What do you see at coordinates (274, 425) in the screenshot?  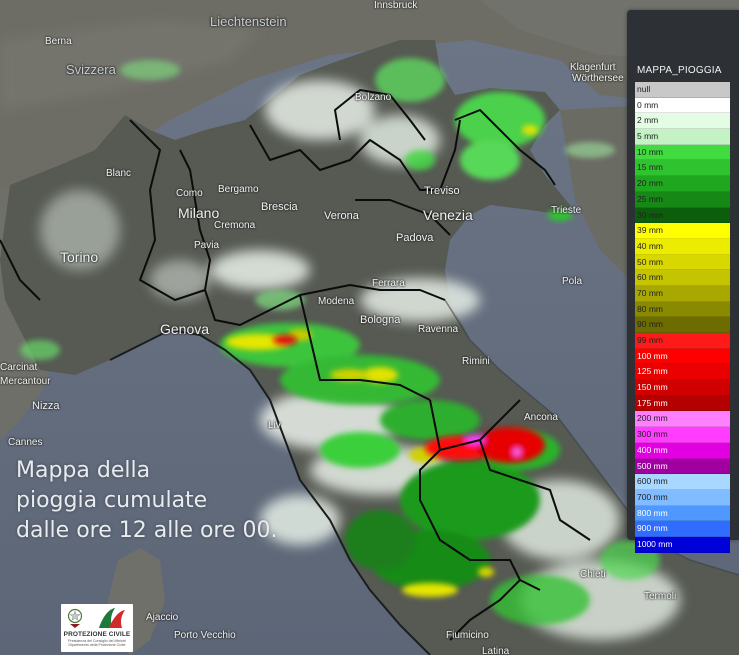 I see `label-livorno: Liv` at bounding box center [274, 425].